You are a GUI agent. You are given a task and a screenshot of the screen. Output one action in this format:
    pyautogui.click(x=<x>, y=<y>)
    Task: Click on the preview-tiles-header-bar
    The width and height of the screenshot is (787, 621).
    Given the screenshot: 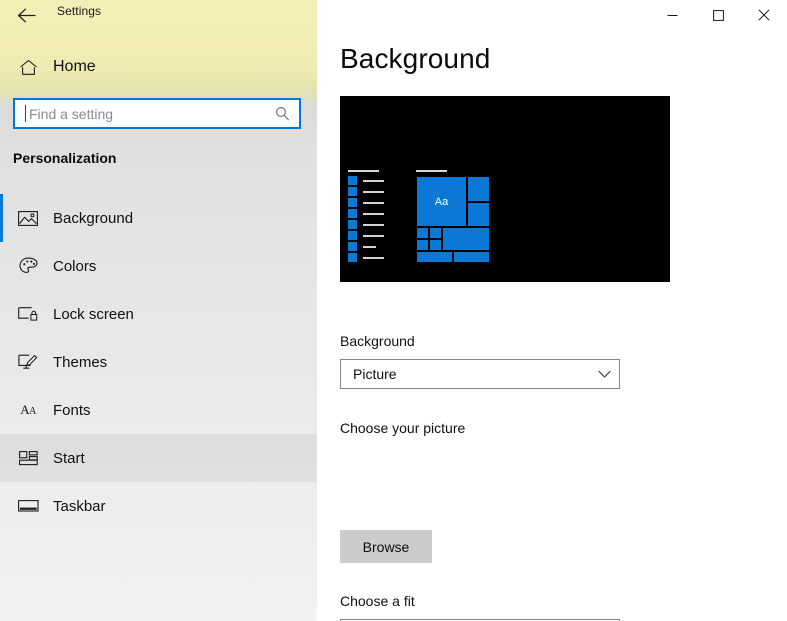 What is the action you would take?
    pyautogui.click(x=431, y=171)
    